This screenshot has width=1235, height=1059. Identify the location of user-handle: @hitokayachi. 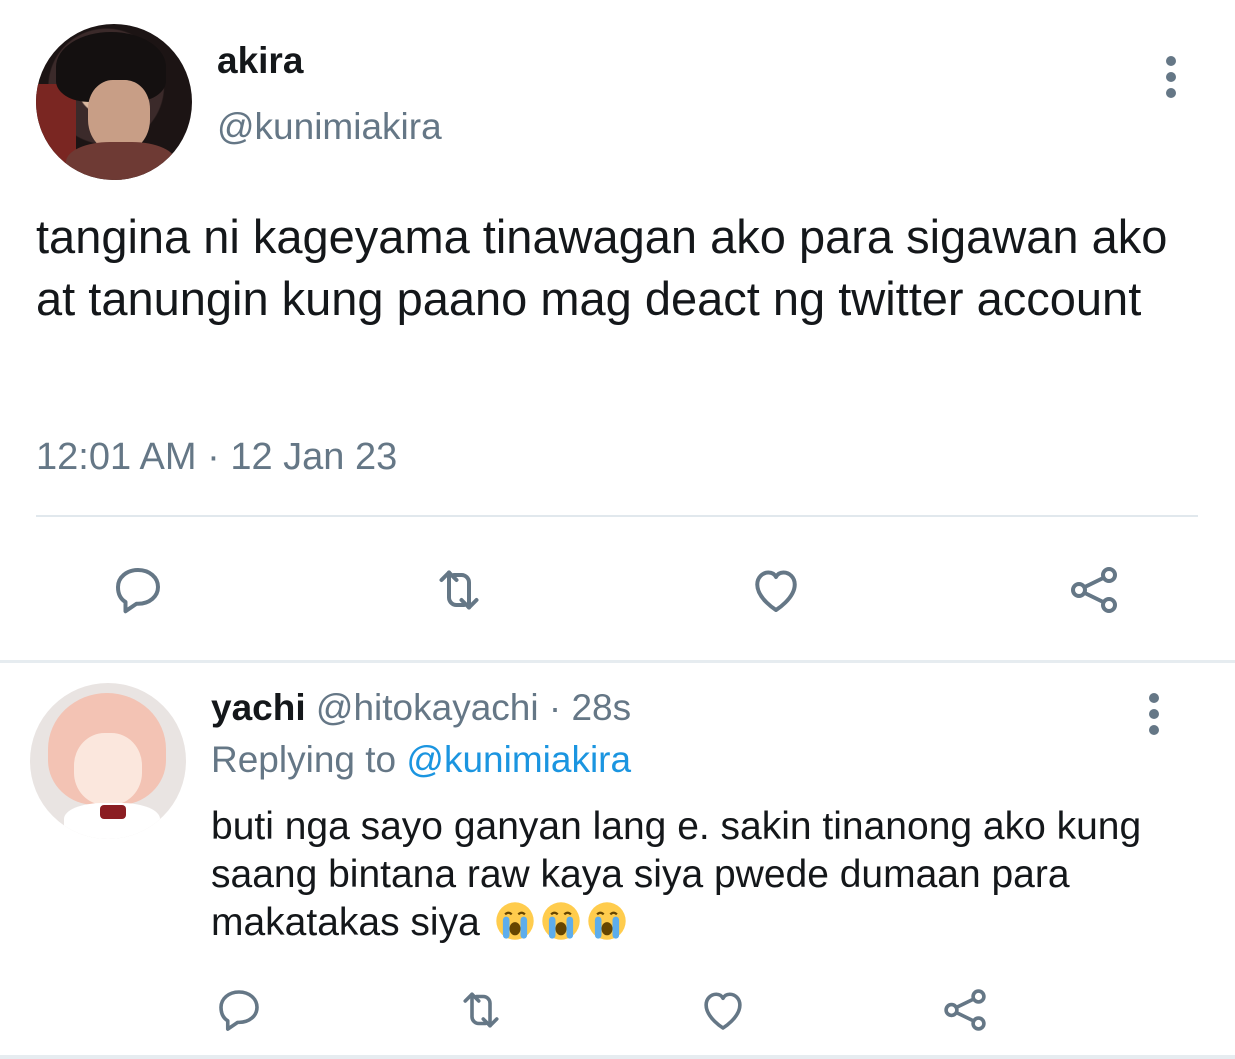
(427, 707).